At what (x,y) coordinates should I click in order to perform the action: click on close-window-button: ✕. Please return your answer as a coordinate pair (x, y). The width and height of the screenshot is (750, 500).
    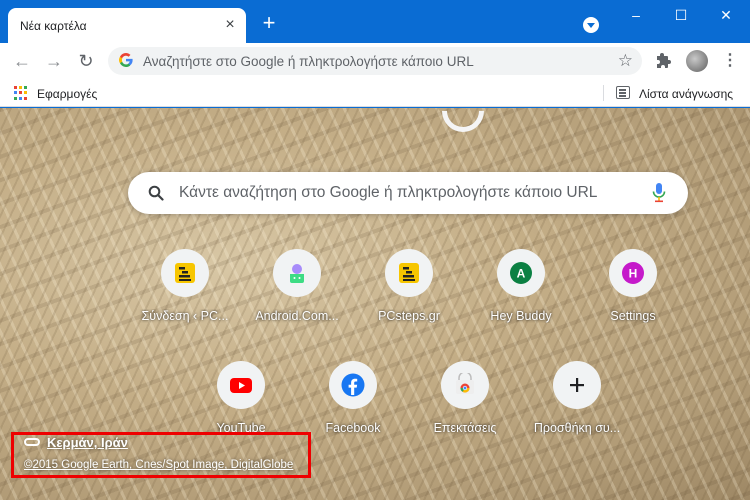
    Looking at the image, I should click on (726, 15).